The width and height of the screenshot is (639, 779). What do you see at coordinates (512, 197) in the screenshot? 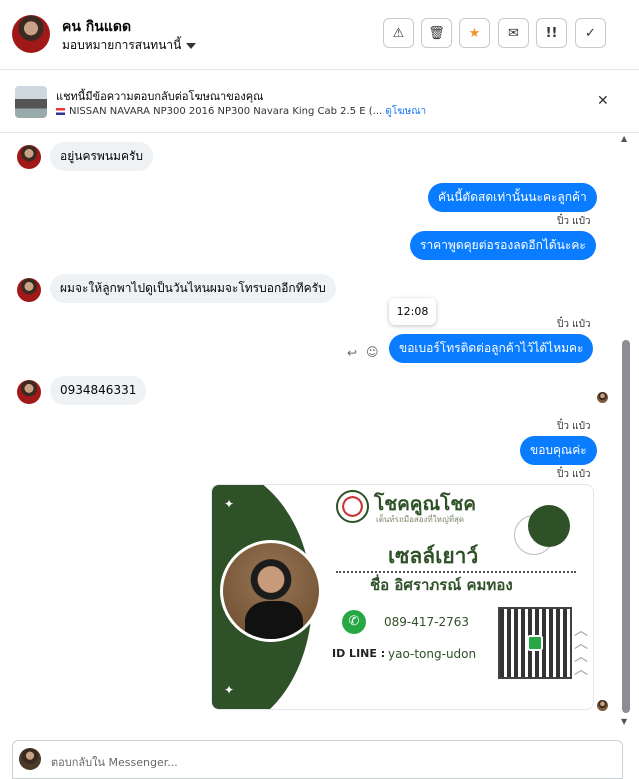
I see `message-outgoing: คันนี้ตัดสดเท่านั้นนะคะลูกค้า` at bounding box center [512, 197].